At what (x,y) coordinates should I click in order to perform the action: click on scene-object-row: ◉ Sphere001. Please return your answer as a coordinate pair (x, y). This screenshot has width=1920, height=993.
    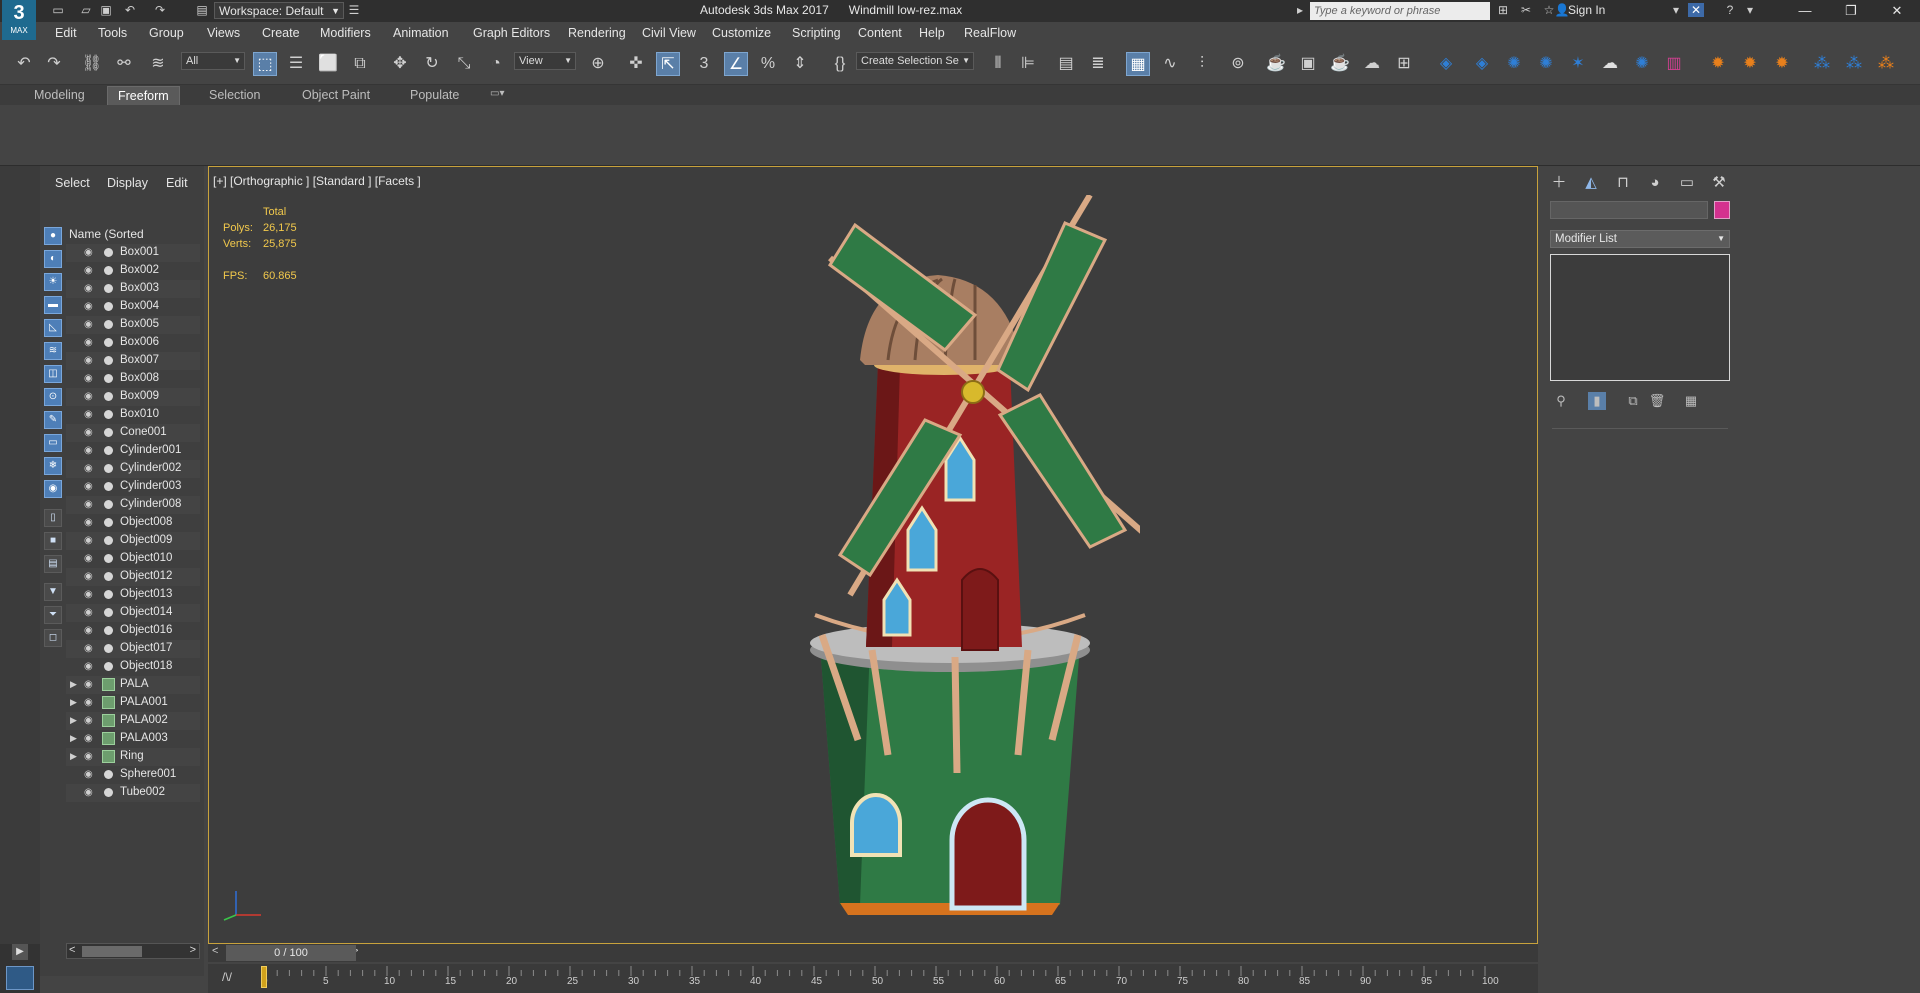
    Looking at the image, I should click on (133, 775).